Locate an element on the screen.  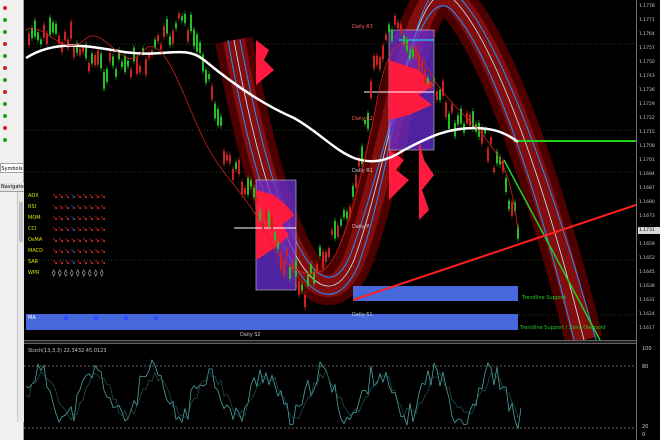
label-trendline-support: Trendline Support is located at coordinates (544, 298).